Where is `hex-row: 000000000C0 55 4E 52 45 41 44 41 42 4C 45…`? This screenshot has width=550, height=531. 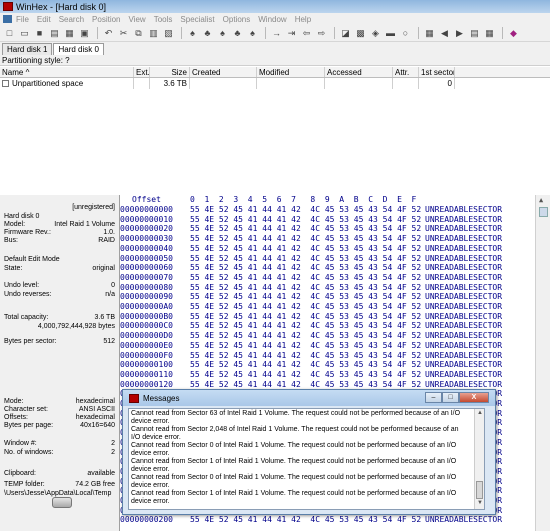 hex-row: 000000000C0 55 4E 52 45 41 44 41 42 4C 45… is located at coordinates (320, 325).